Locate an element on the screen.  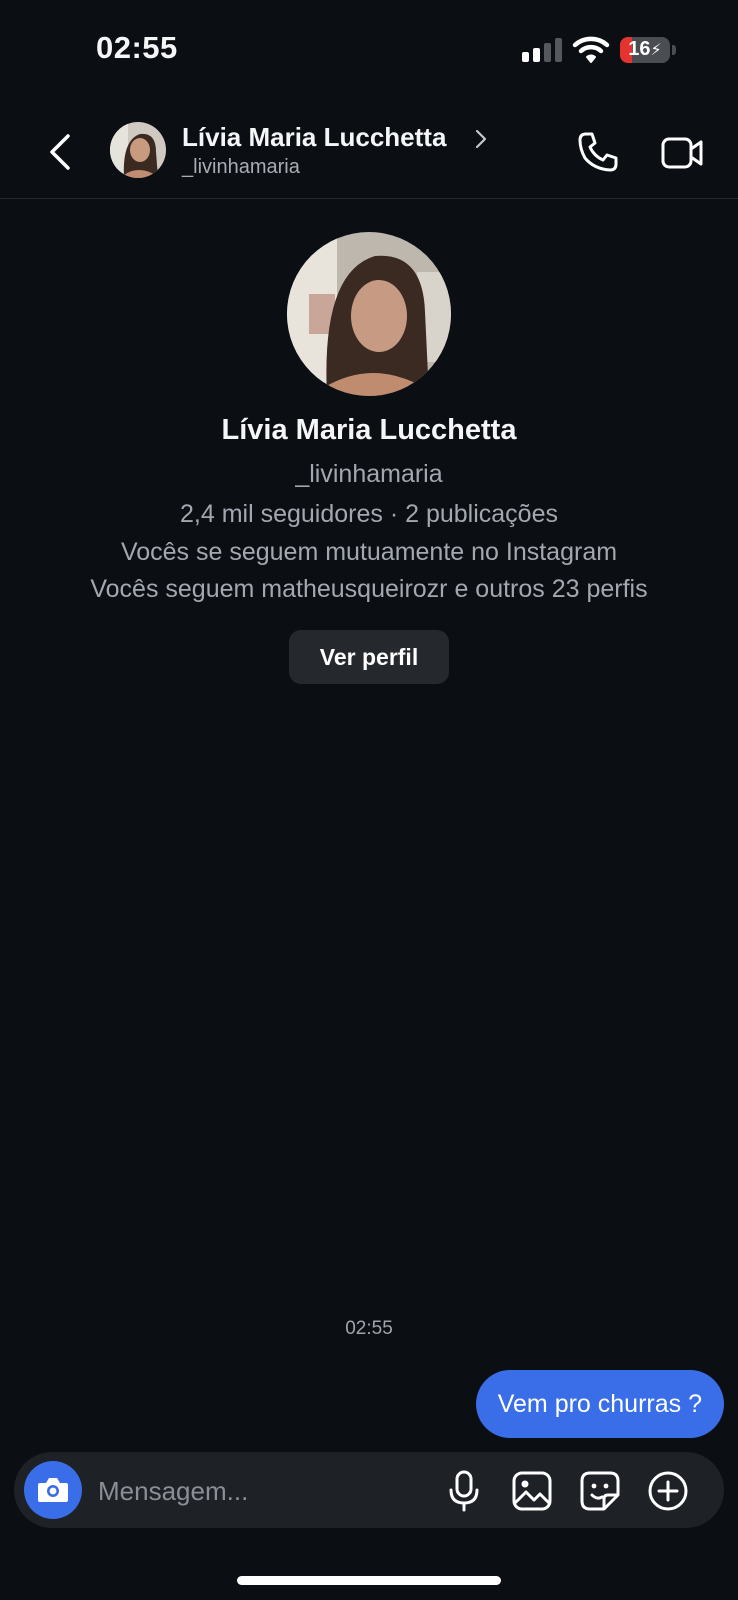
camera-icon is located at coordinates (53, 1490).